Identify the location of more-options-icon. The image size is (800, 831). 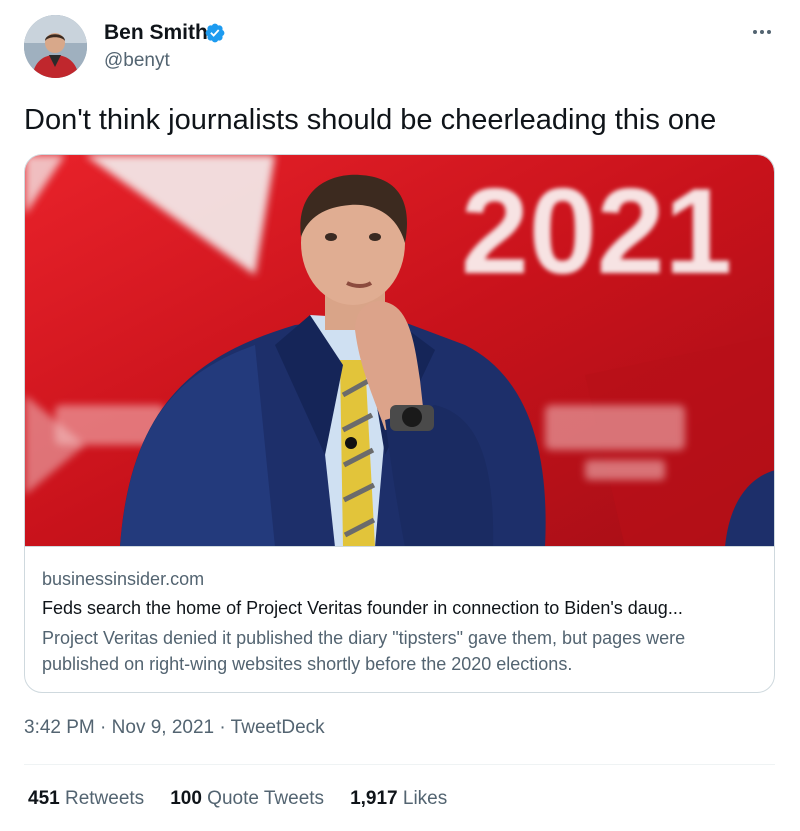
(762, 32).